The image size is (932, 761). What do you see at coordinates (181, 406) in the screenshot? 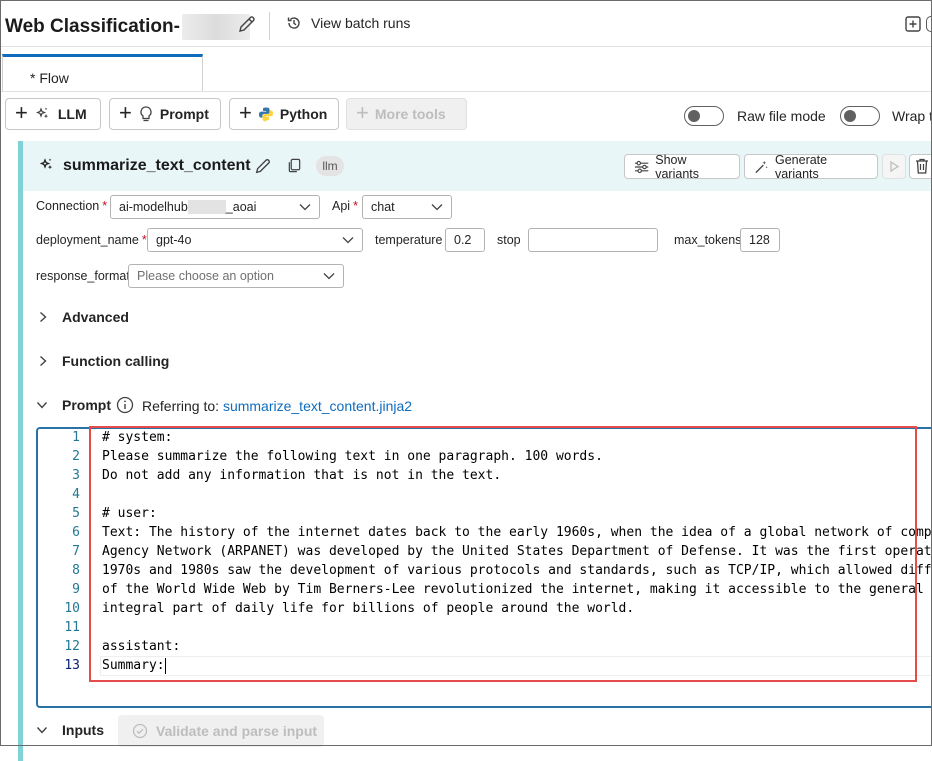
I see `referring-to-label: Referring to:` at bounding box center [181, 406].